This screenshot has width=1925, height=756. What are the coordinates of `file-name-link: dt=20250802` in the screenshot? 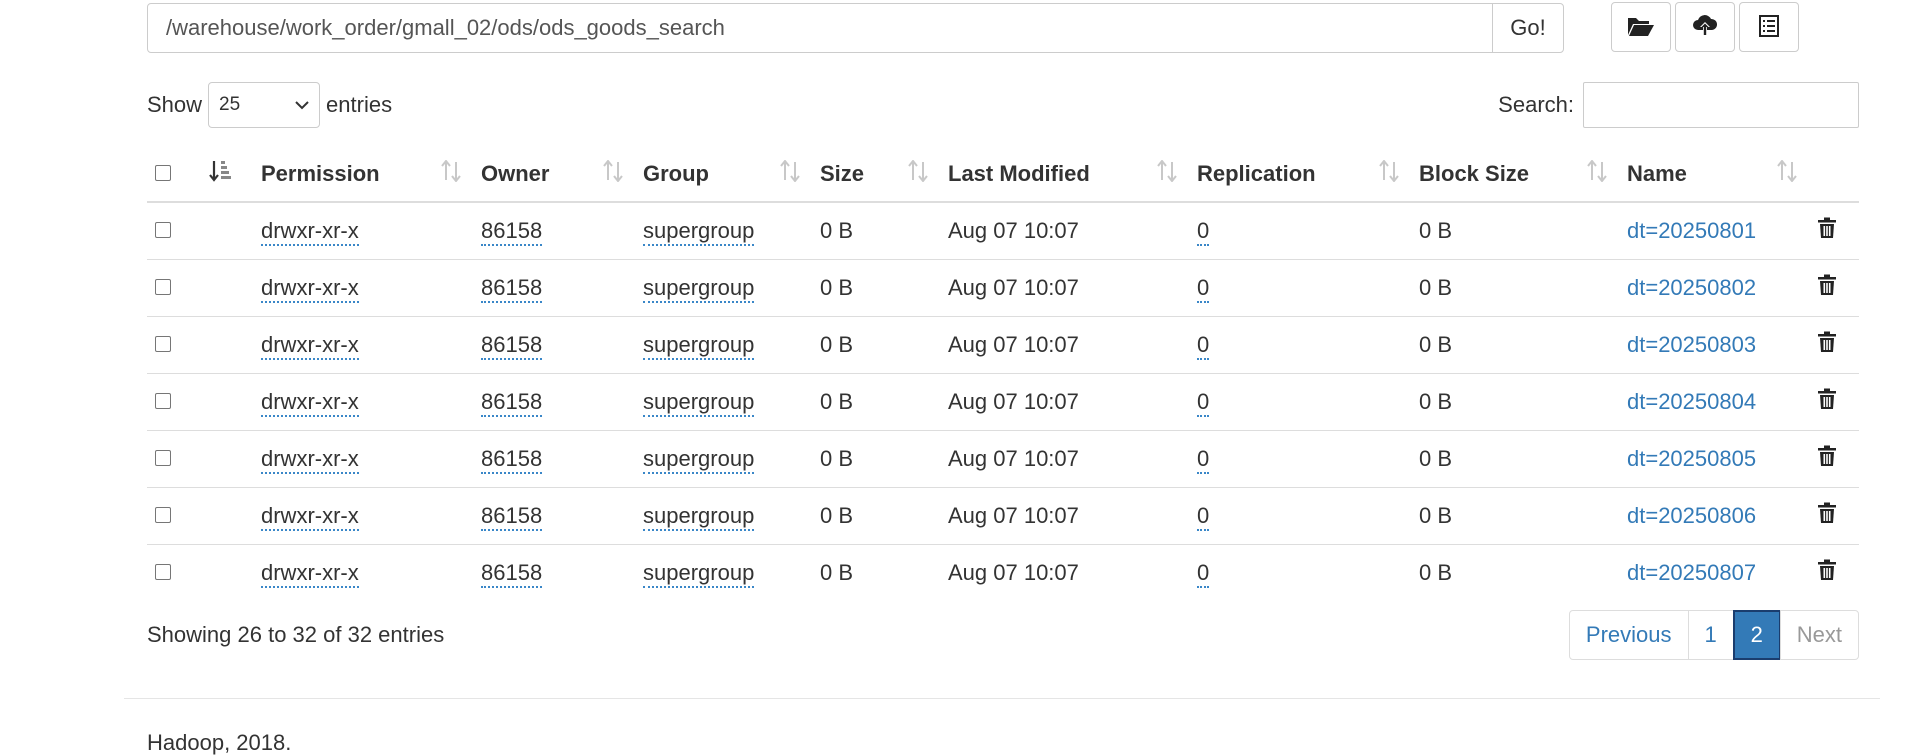 It's located at (1691, 287).